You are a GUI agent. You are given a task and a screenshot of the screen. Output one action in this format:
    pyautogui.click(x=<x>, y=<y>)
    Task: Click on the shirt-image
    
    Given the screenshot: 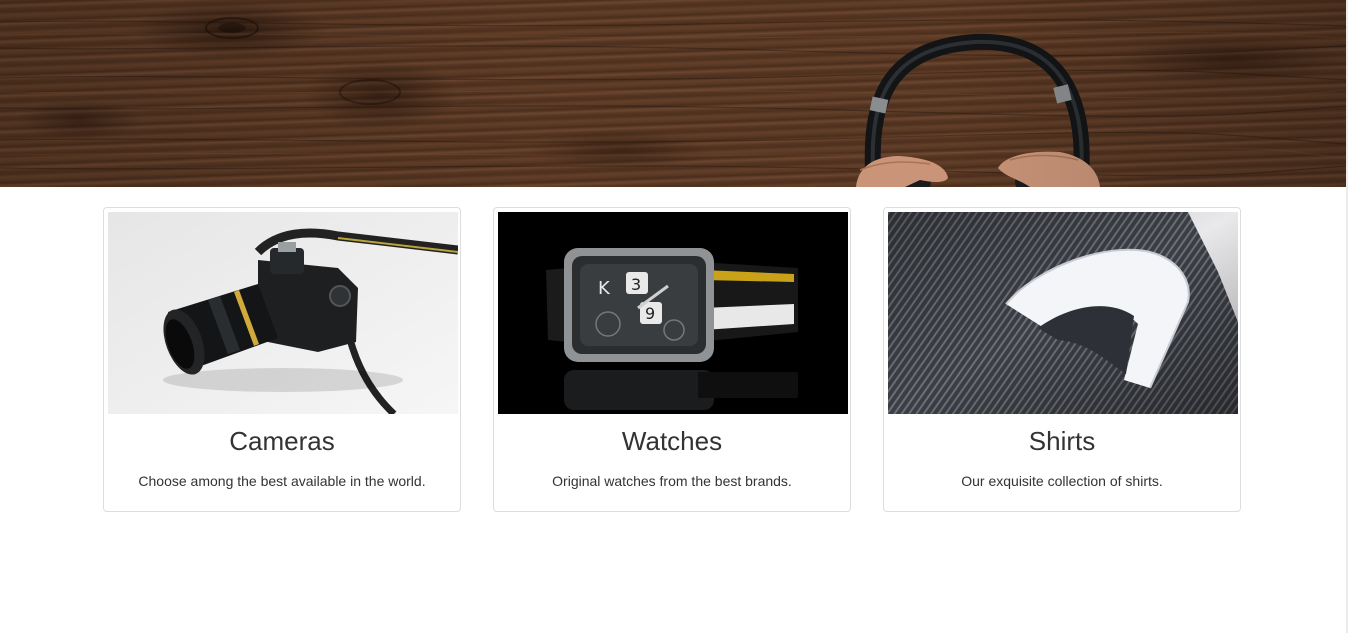 What is the action you would take?
    pyautogui.click(x=1063, y=313)
    